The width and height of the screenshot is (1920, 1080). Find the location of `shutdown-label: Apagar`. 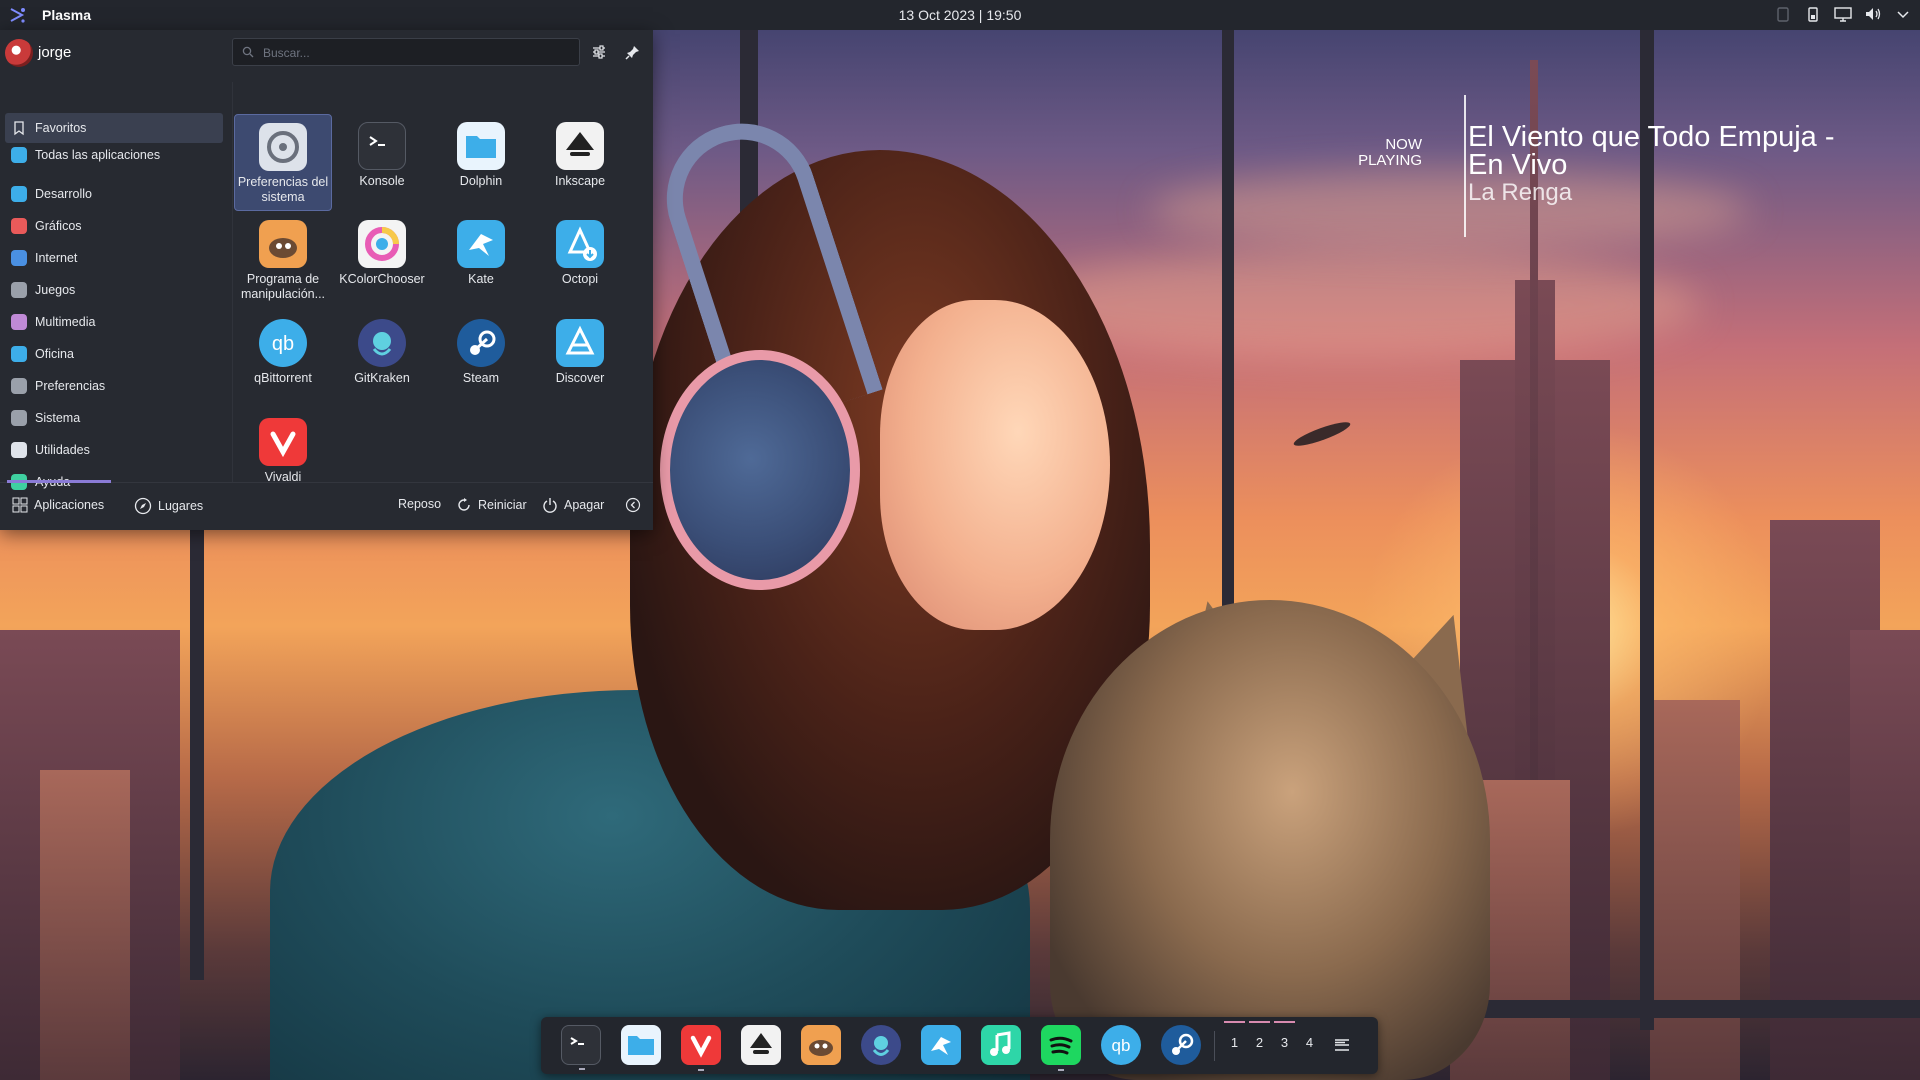

shutdown-label: Apagar is located at coordinates (584, 505).